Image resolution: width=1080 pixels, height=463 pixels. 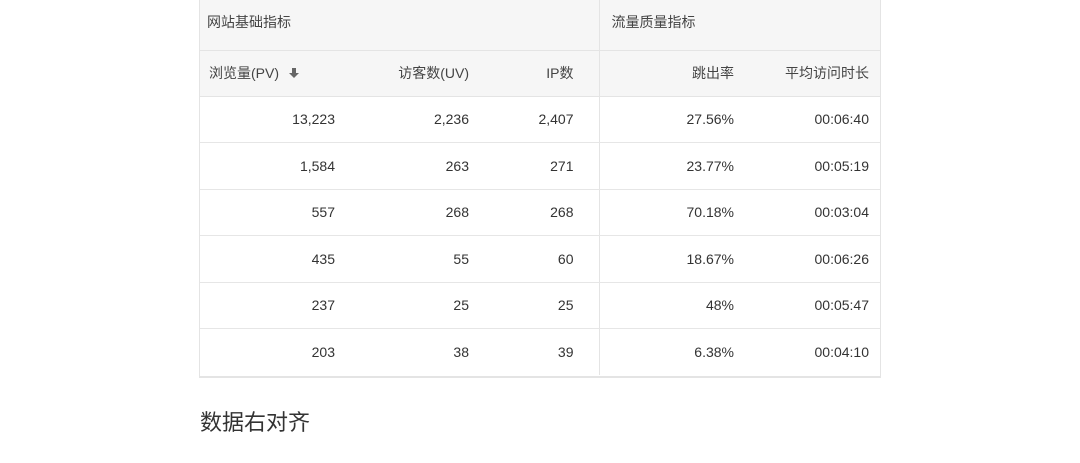 What do you see at coordinates (827, 73) in the screenshot?
I see `column-header-avg-time-label: 平均访问时长` at bounding box center [827, 73].